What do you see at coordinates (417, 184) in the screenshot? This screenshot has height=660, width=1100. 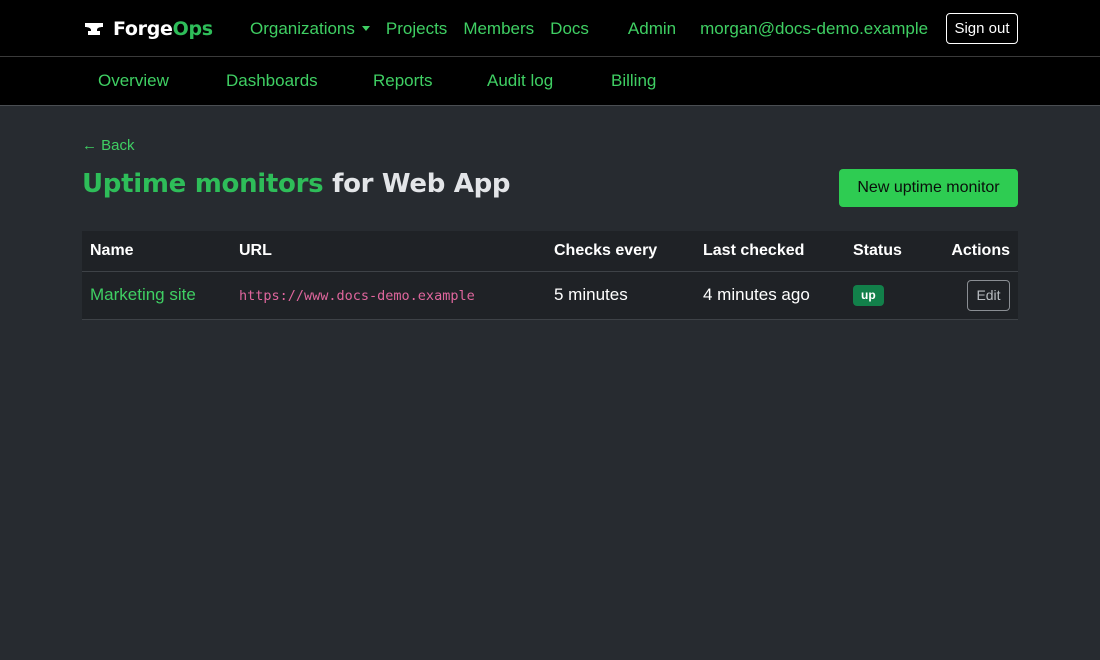 I see `page-title-context: for Web App` at bounding box center [417, 184].